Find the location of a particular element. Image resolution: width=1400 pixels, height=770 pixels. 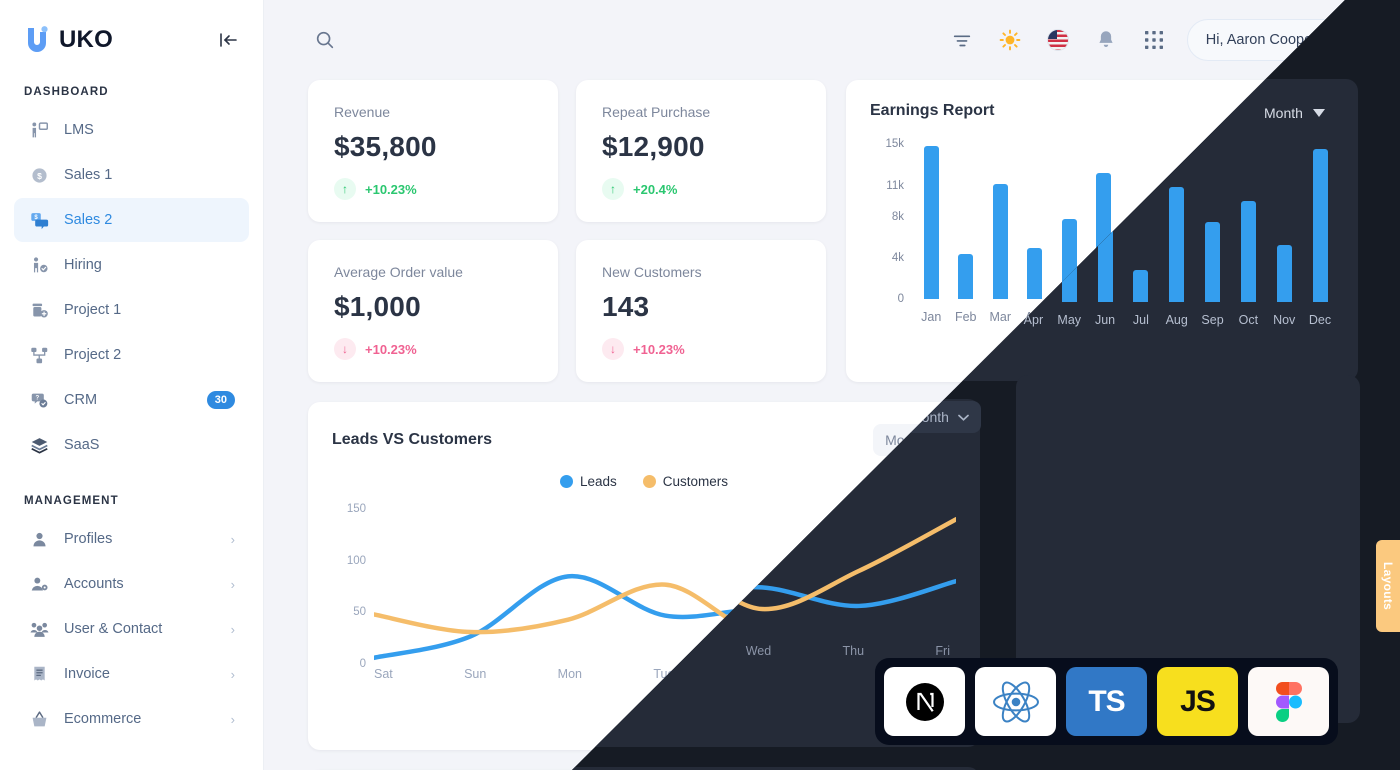

sidebar-collapse-button is located at coordinates (228, 40).